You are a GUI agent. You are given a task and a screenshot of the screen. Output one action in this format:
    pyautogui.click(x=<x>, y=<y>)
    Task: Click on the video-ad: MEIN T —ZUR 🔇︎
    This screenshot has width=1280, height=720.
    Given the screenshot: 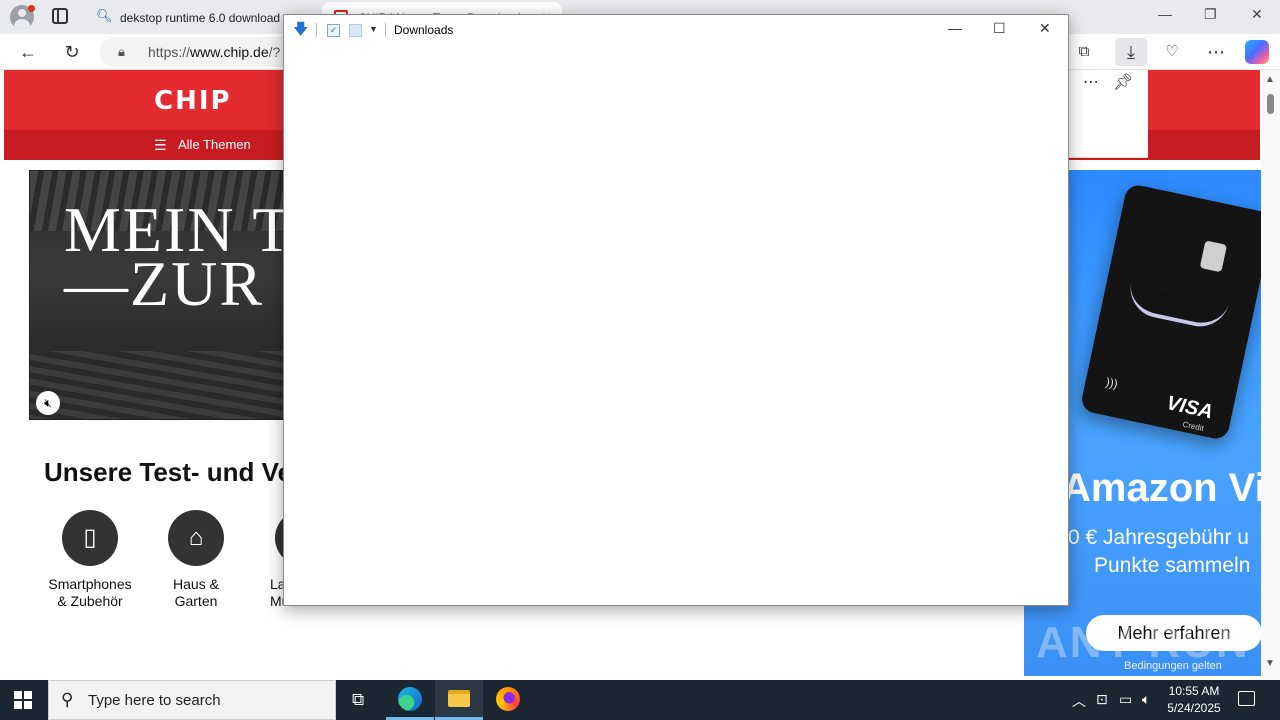 What is the action you would take?
    pyautogui.click(x=157, y=295)
    